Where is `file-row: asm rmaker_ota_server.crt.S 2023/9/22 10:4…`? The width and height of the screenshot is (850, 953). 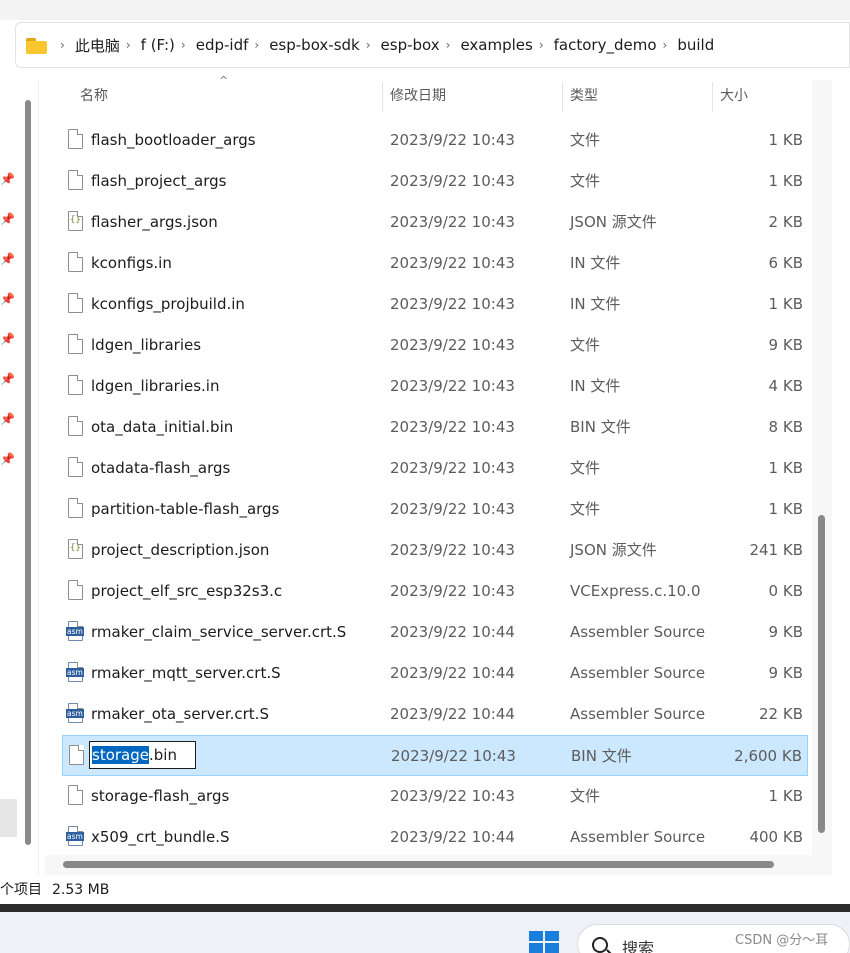
file-row: asm rmaker_ota_server.crt.S 2023/9/22 10:4… is located at coordinates (435, 714).